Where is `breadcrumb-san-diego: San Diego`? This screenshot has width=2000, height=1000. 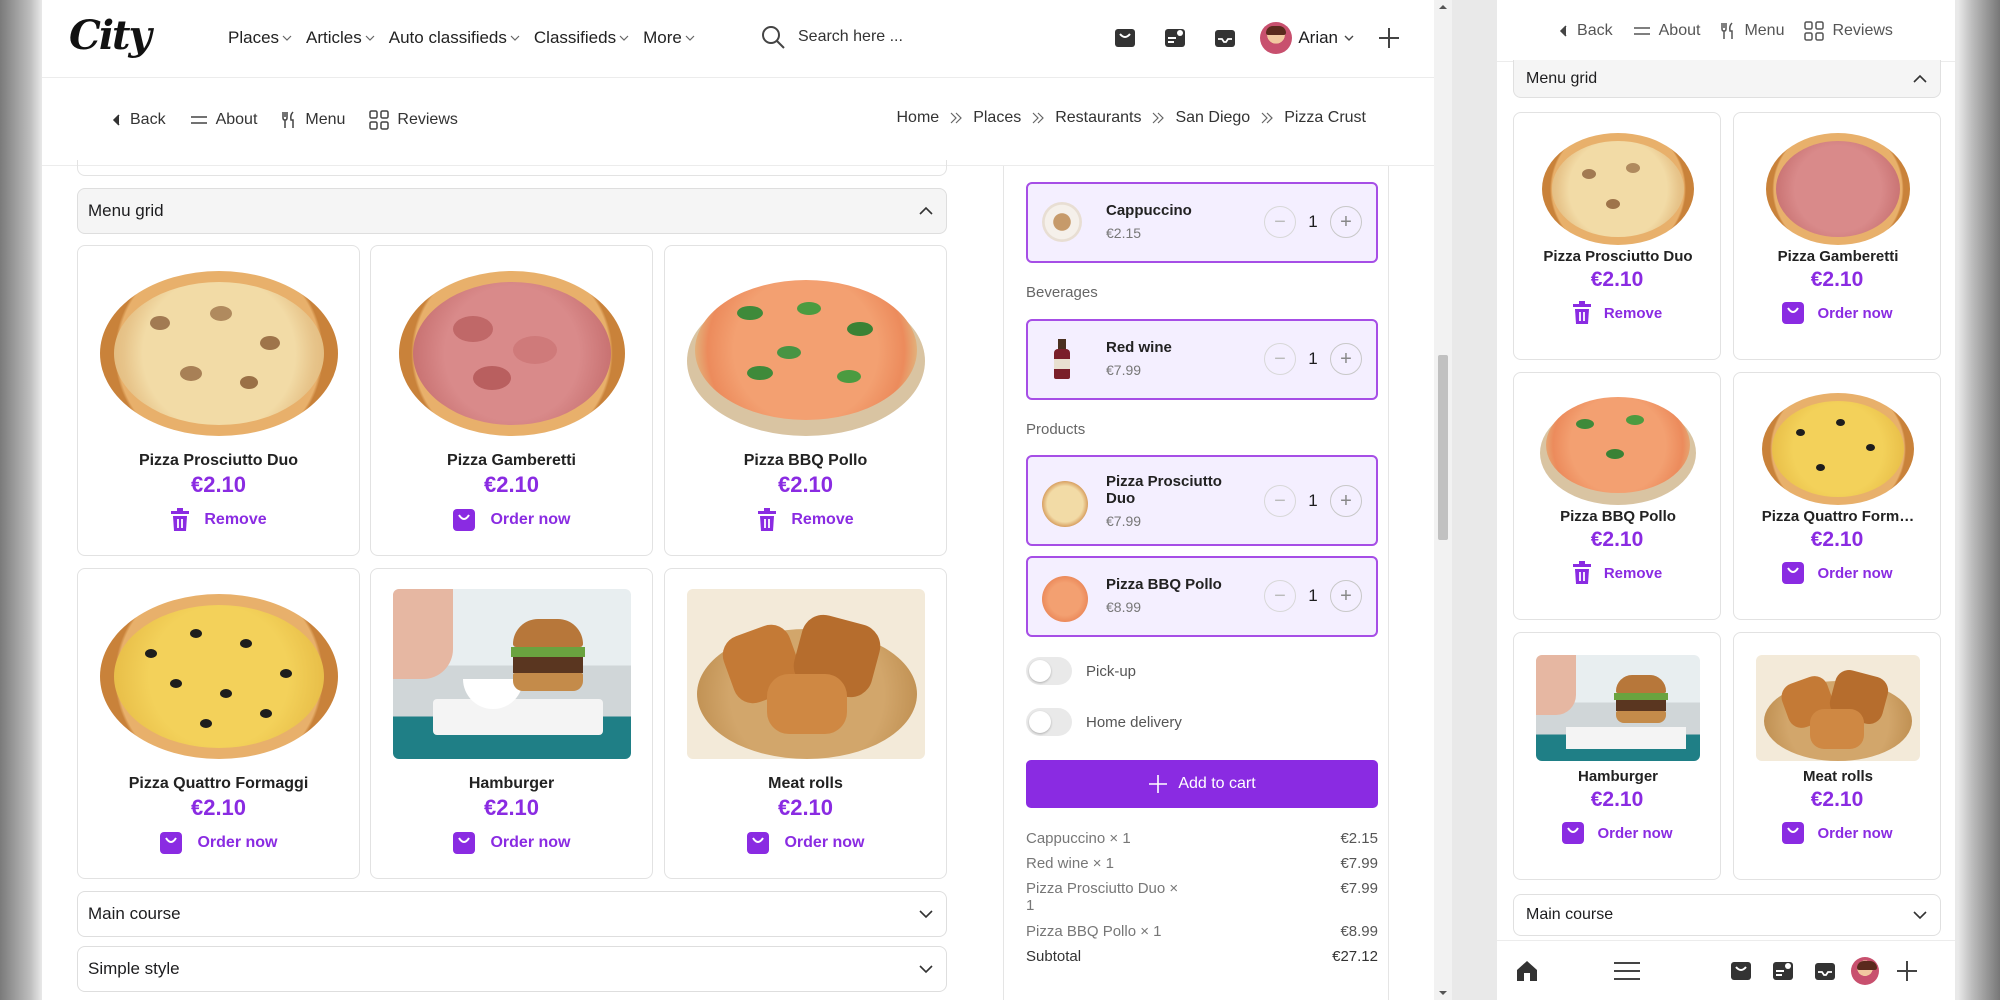 breadcrumb-san-diego: San Diego is located at coordinates (1212, 118).